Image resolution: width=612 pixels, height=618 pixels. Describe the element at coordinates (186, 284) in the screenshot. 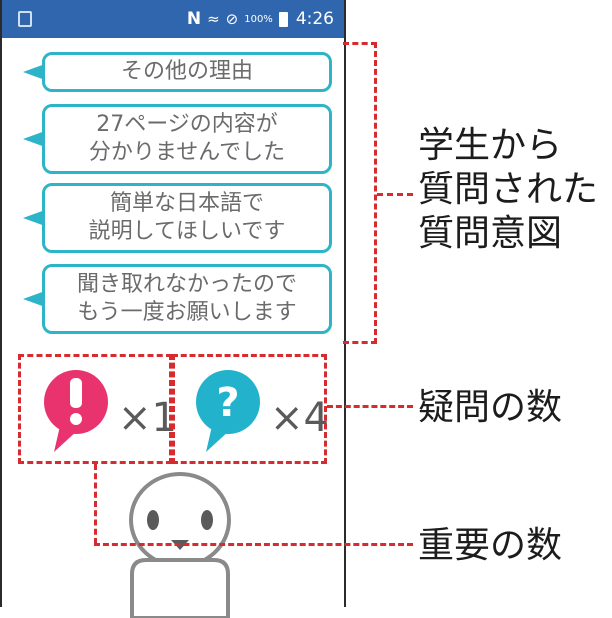

I see `bubble-line: 聞き取れなかったので` at that location.